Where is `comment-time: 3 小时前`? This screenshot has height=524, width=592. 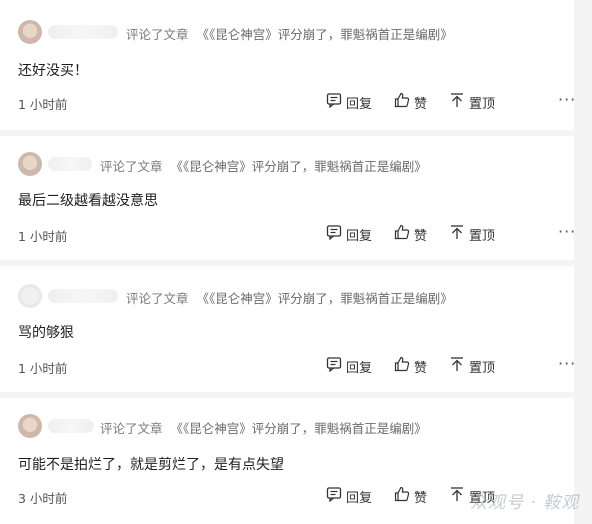
comment-time: 3 小时前 is located at coordinates (43, 498).